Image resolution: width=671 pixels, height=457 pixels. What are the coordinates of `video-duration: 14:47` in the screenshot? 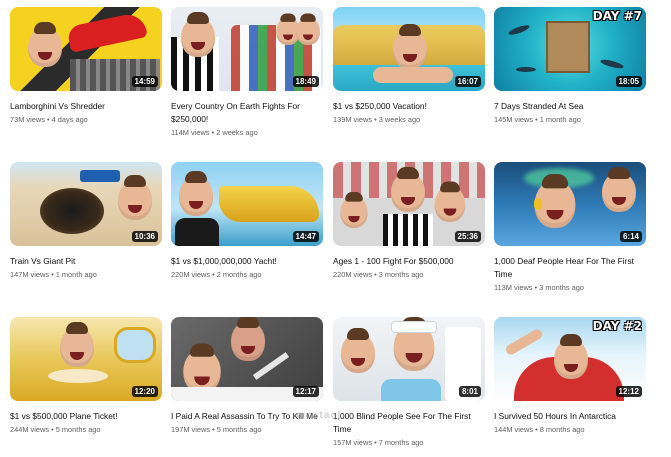 It's located at (305, 236).